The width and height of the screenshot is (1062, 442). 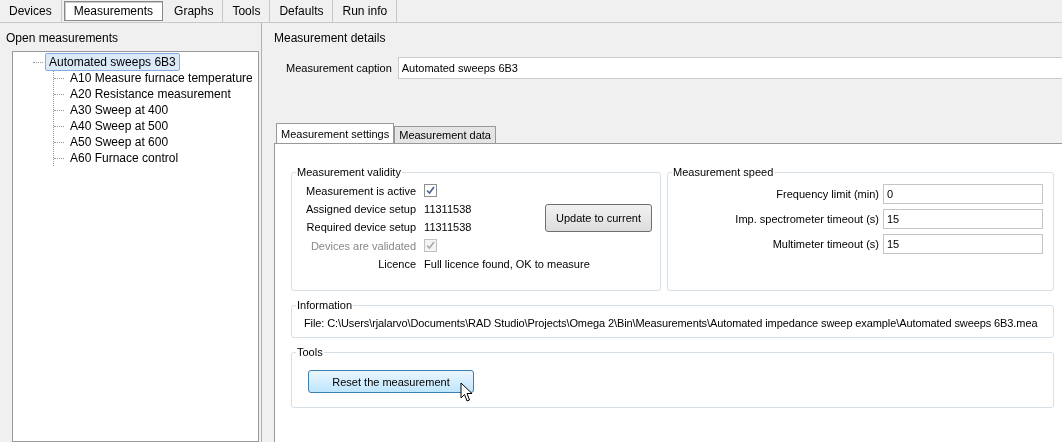 What do you see at coordinates (963, 194) in the screenshot?
I see `input-field: 0` at bounding box center [963, 194].